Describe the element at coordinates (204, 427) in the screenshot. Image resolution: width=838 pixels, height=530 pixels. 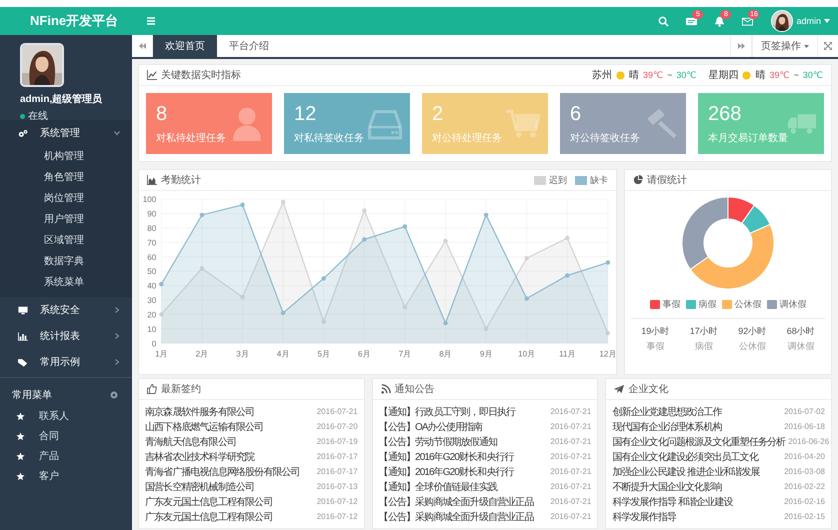
I see `list-link: 山西下格底燃气运输有限公司` at that location.